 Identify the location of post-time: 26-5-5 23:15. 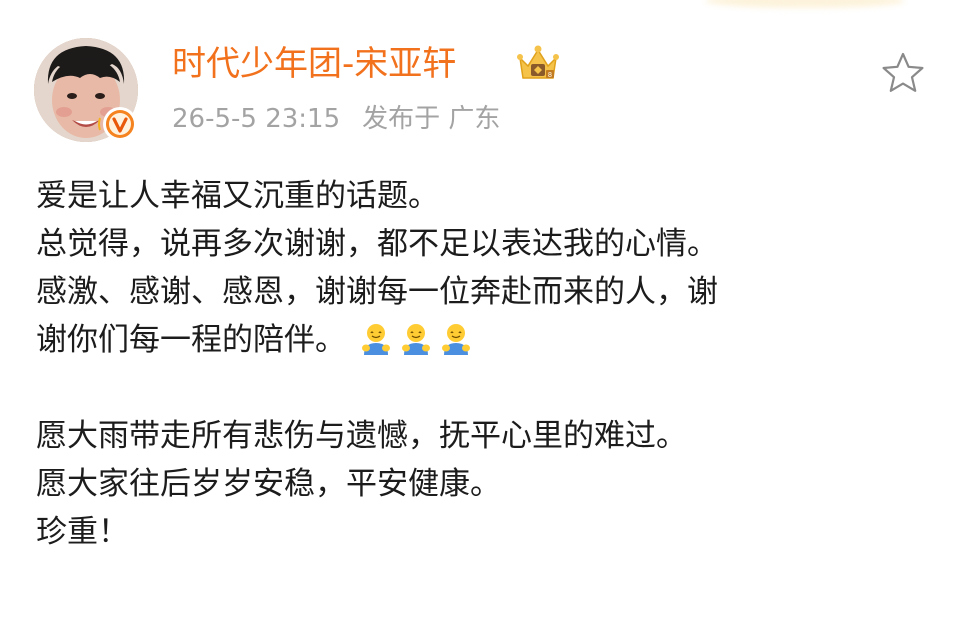
(256, 119).